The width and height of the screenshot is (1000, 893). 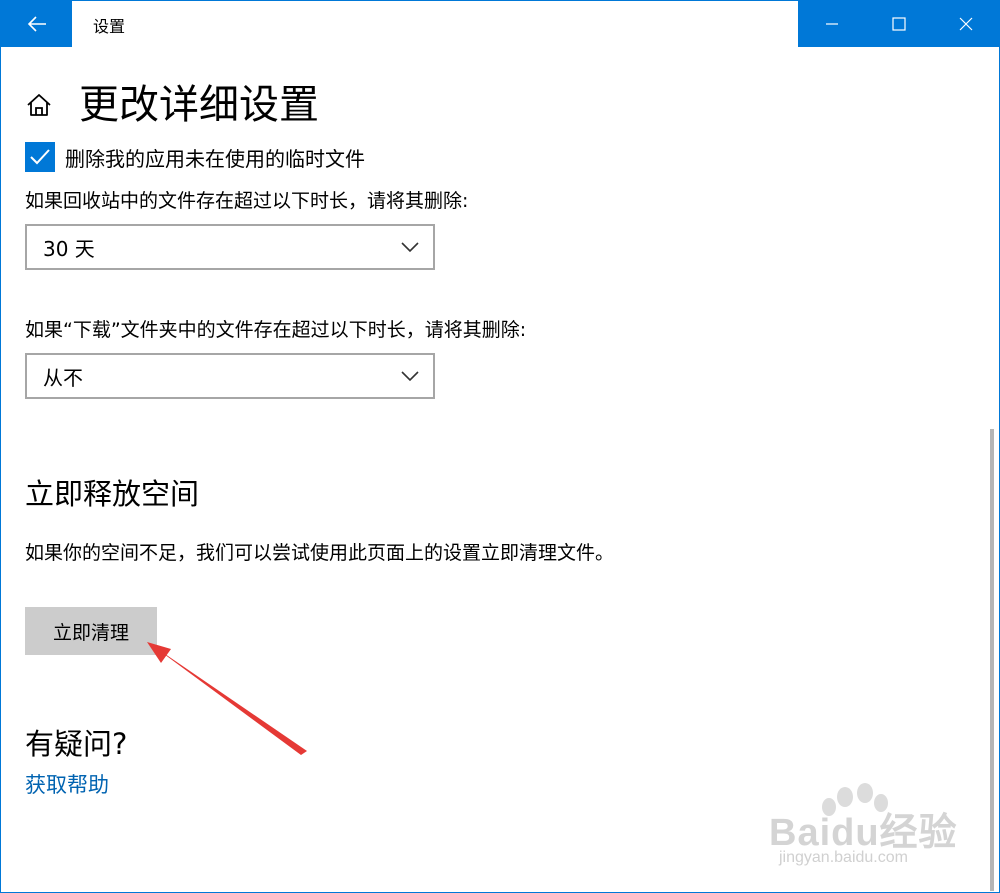 I want to click on baidu-watermark: Baidu经验 jingyan.baidu.com, so click(x=876, y=831).